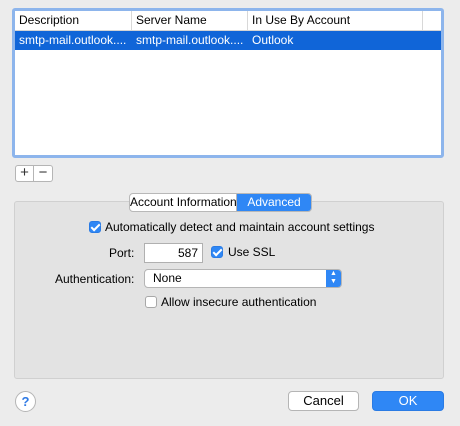 The image size is (460, 426). What do you see at coordinates (274, 202) in the screenshot?
I see `tab-advanced: Advanced` at bounding box center [274, 202].